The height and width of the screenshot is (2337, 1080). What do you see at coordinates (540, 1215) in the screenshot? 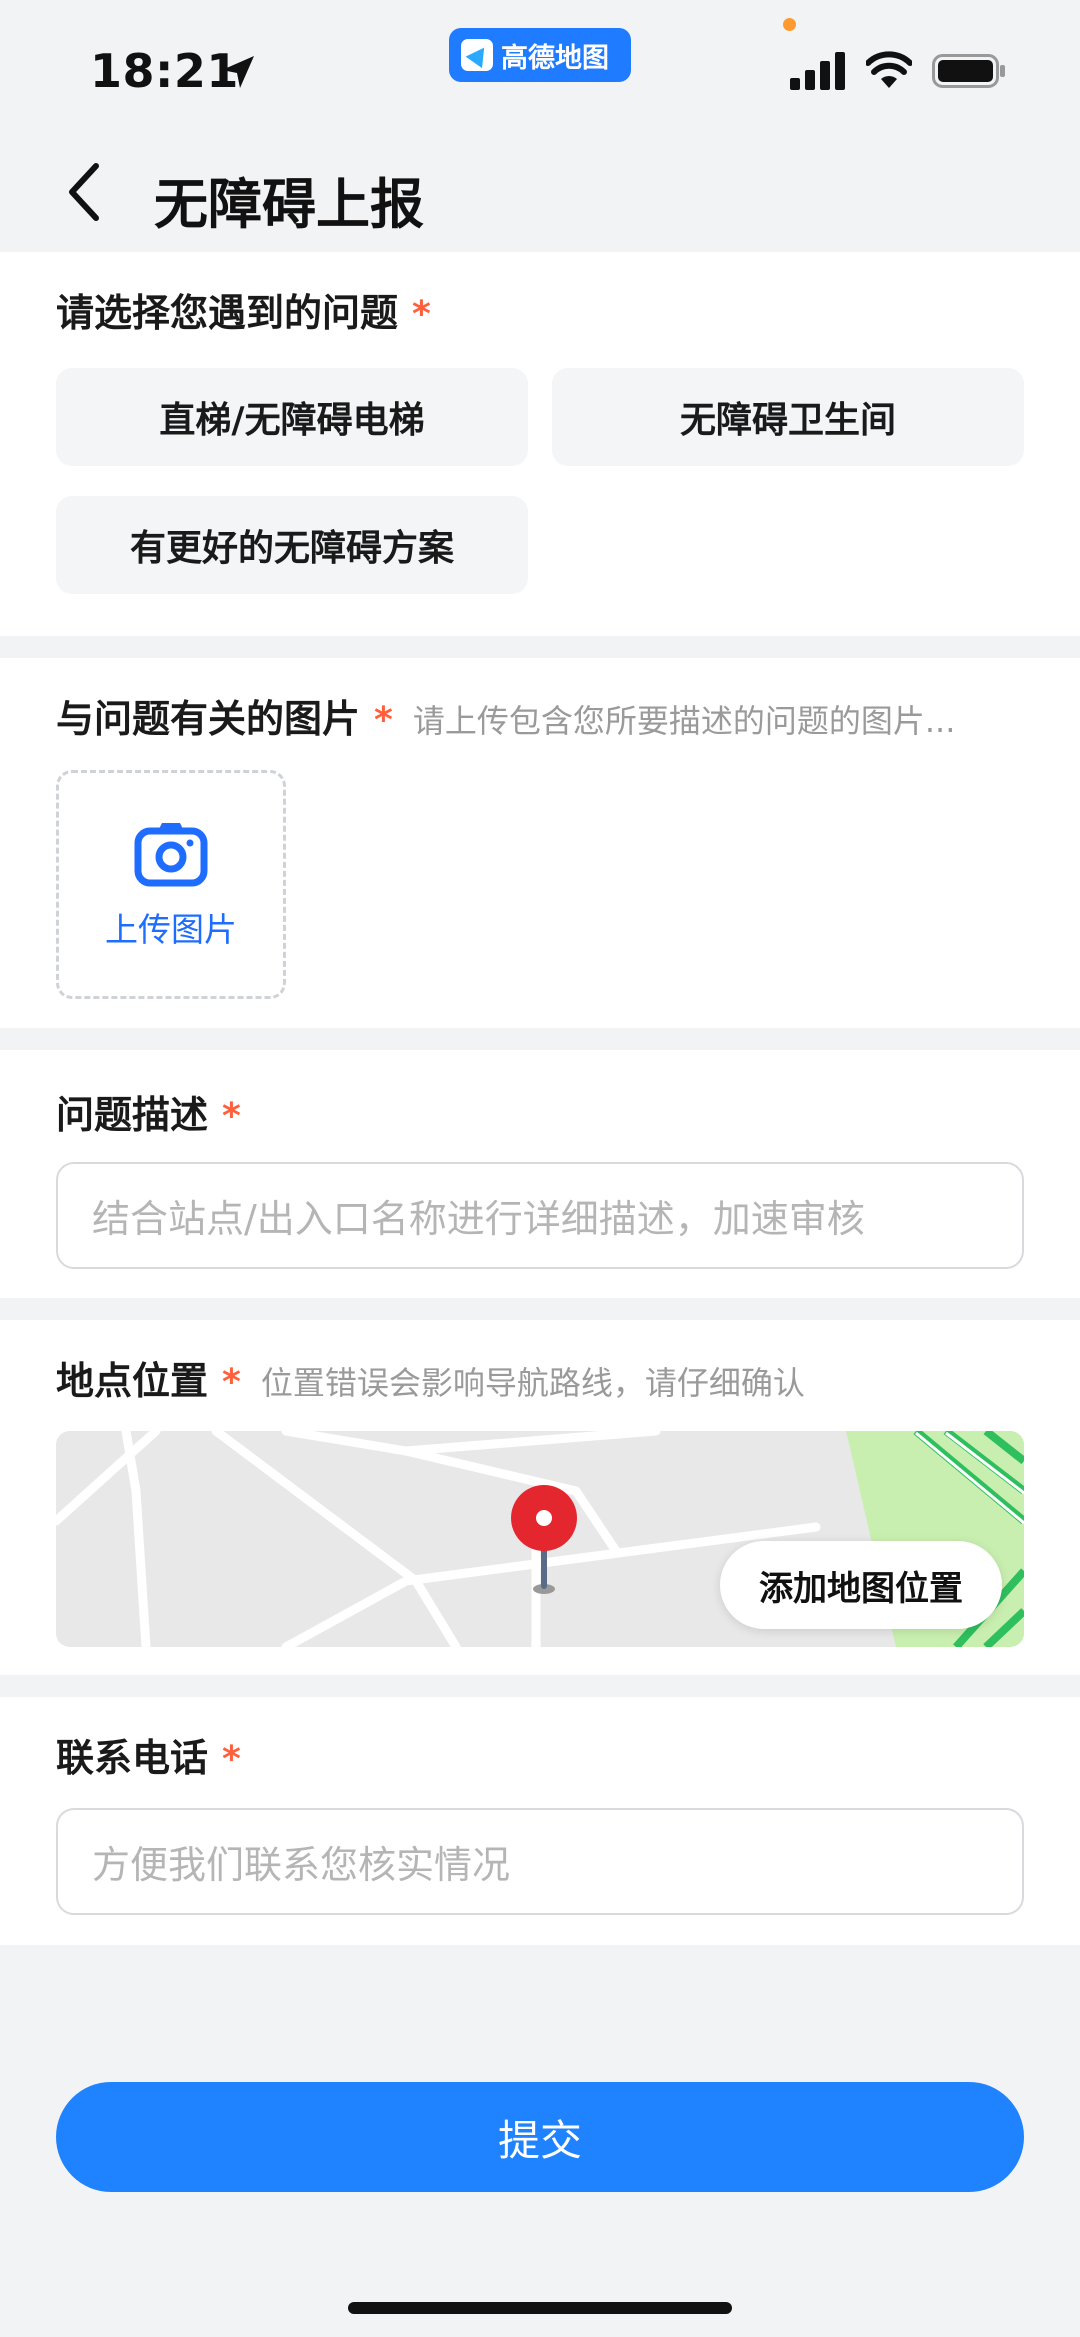
I see `description-input: 结合站点/出入口名称进行详细描述，加速审核` at bounding box center [540, 1215].